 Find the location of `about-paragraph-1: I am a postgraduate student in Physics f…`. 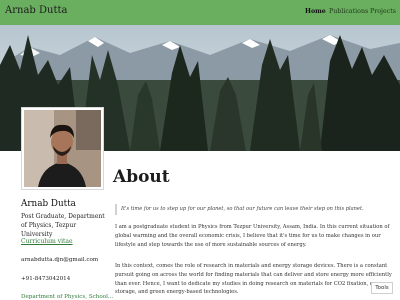

about-paragraph-1: I am a postgraduate student in Physics f… is located at coordinates (252, 236).